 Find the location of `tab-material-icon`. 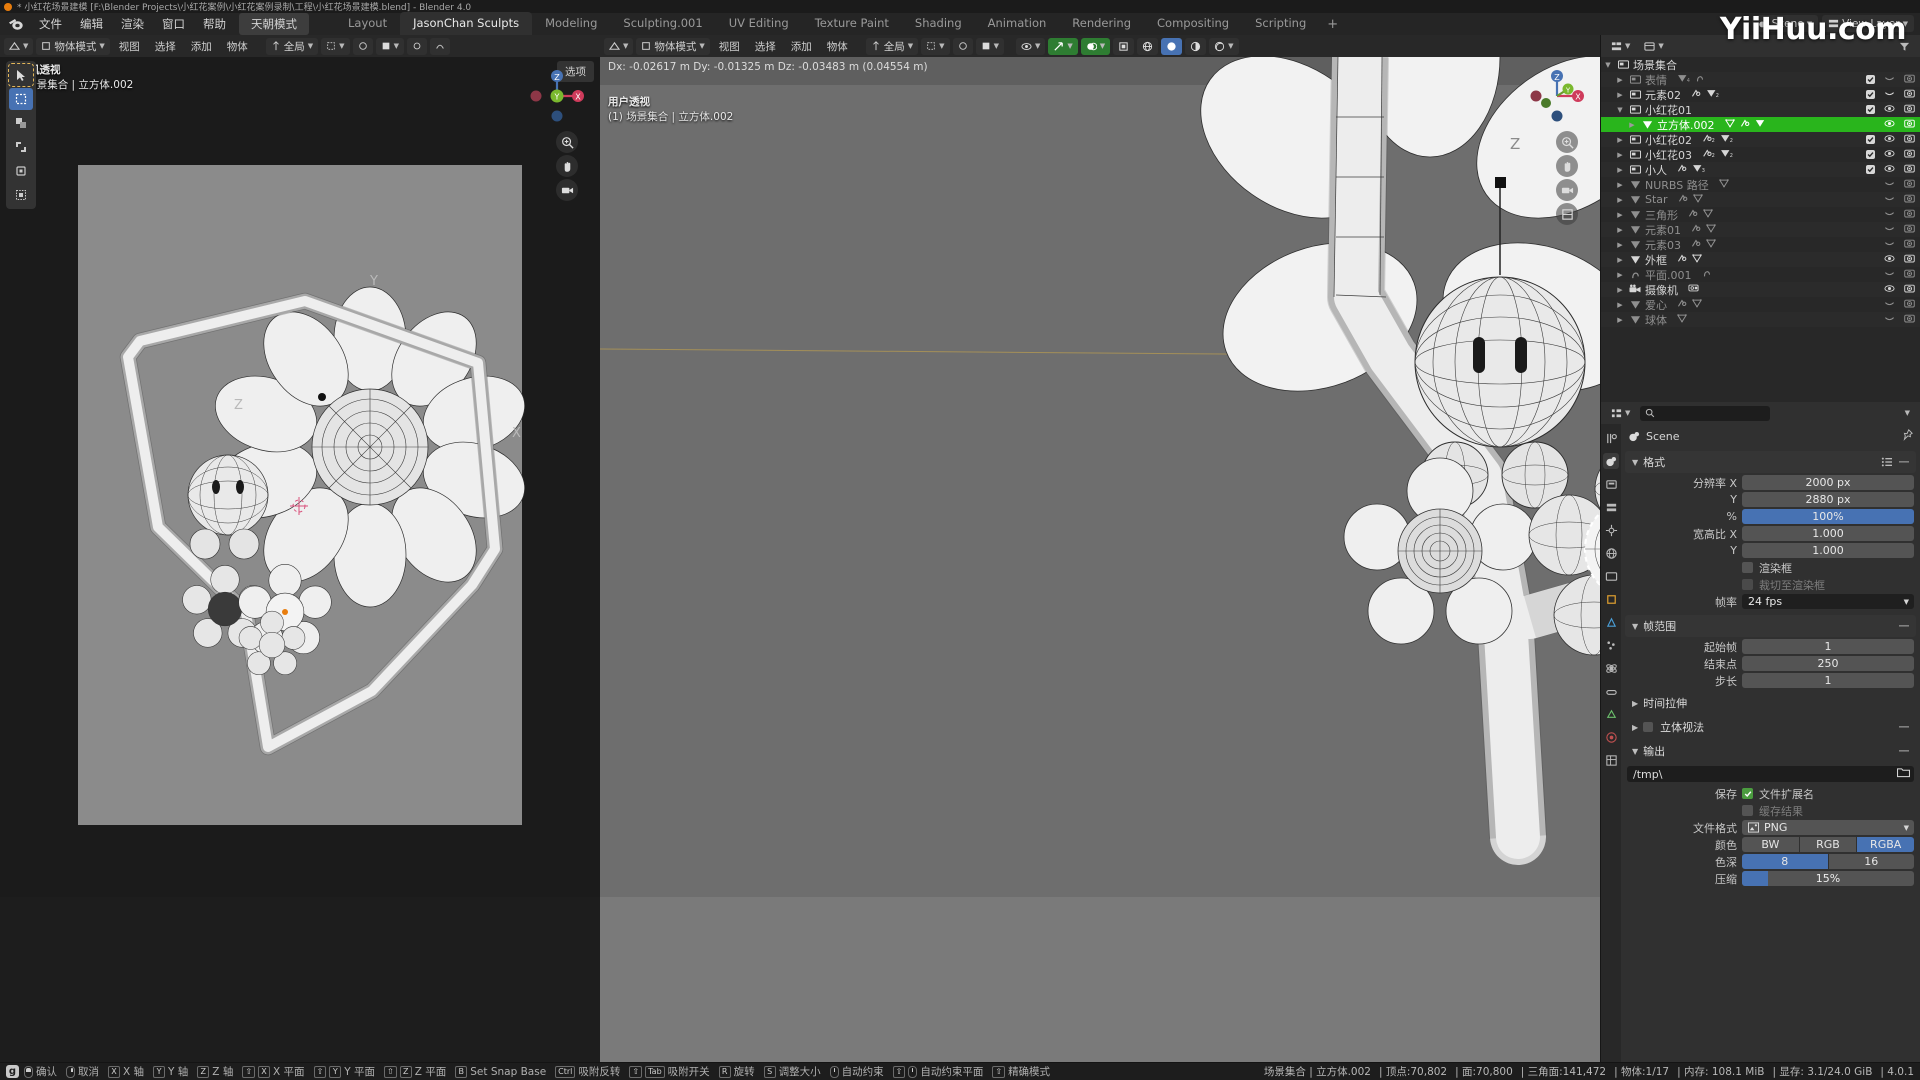

tab-material-icon is located at coordinates (1611, 737).